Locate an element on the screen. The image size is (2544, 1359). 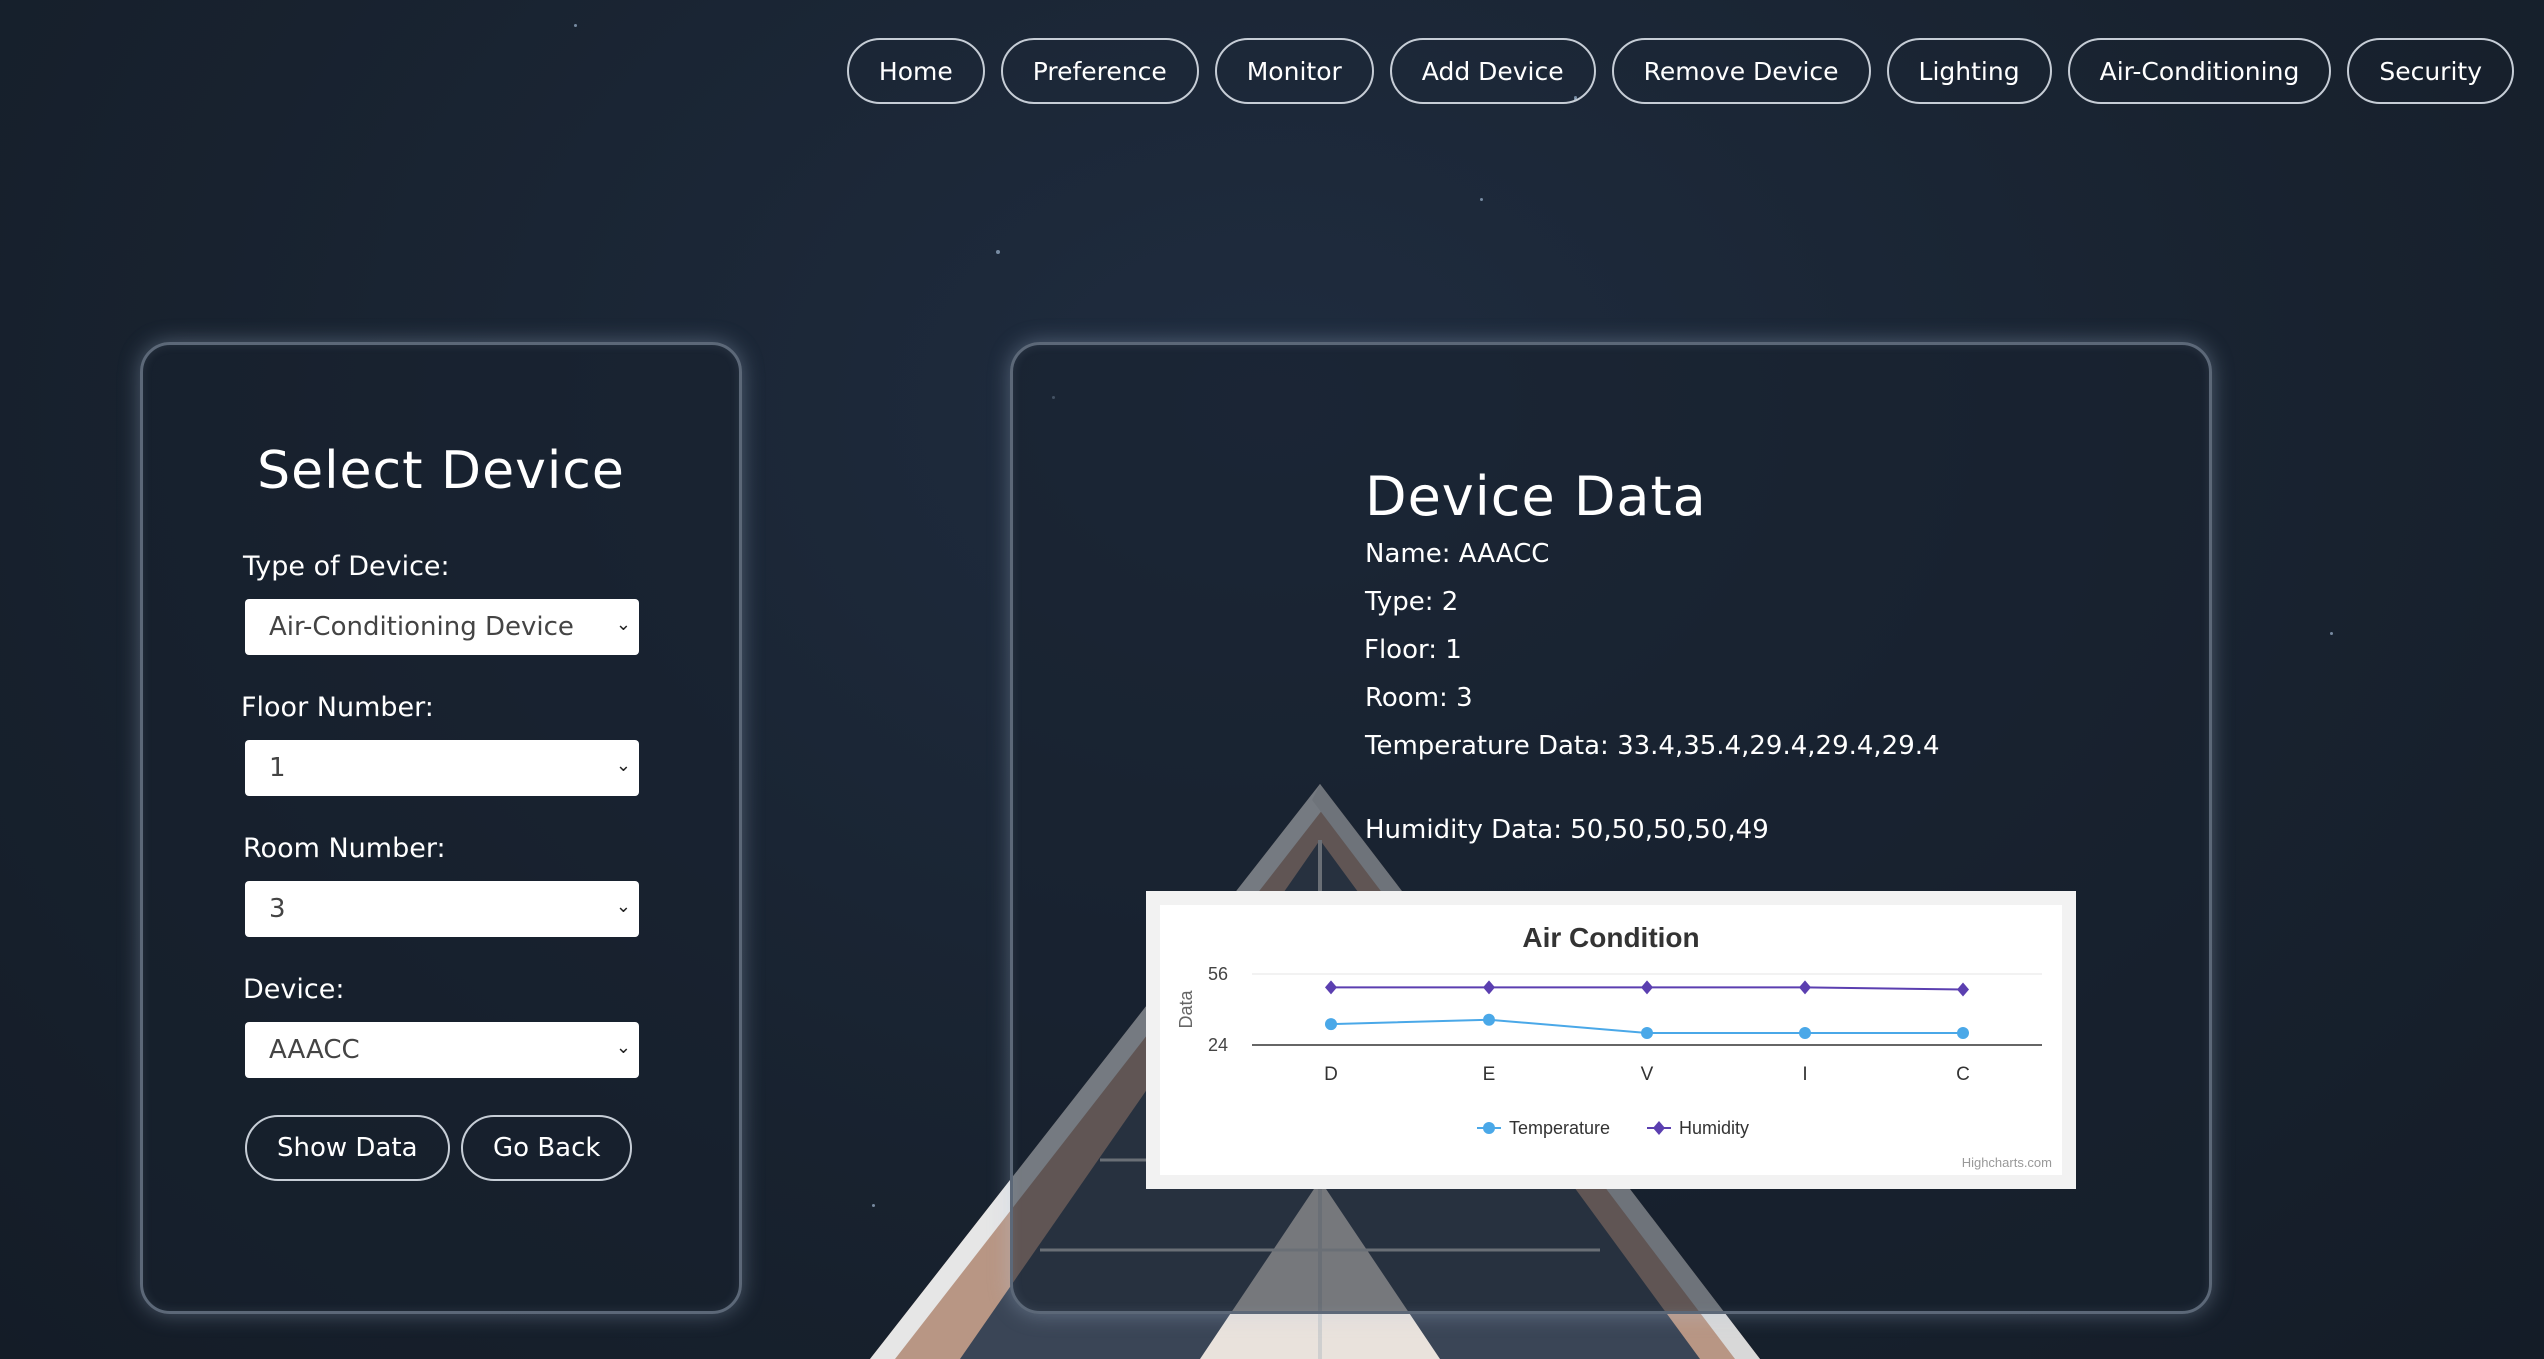
y-tick-label: 56 is located at coordinates (1218, 974).